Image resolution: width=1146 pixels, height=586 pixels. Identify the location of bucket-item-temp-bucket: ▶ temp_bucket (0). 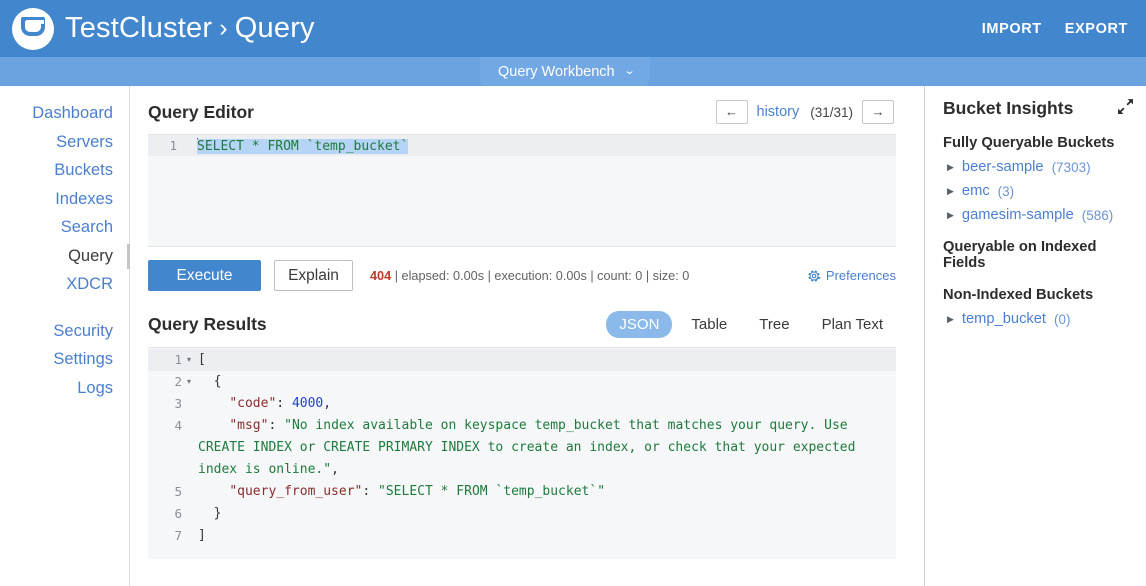
(1038, 319).